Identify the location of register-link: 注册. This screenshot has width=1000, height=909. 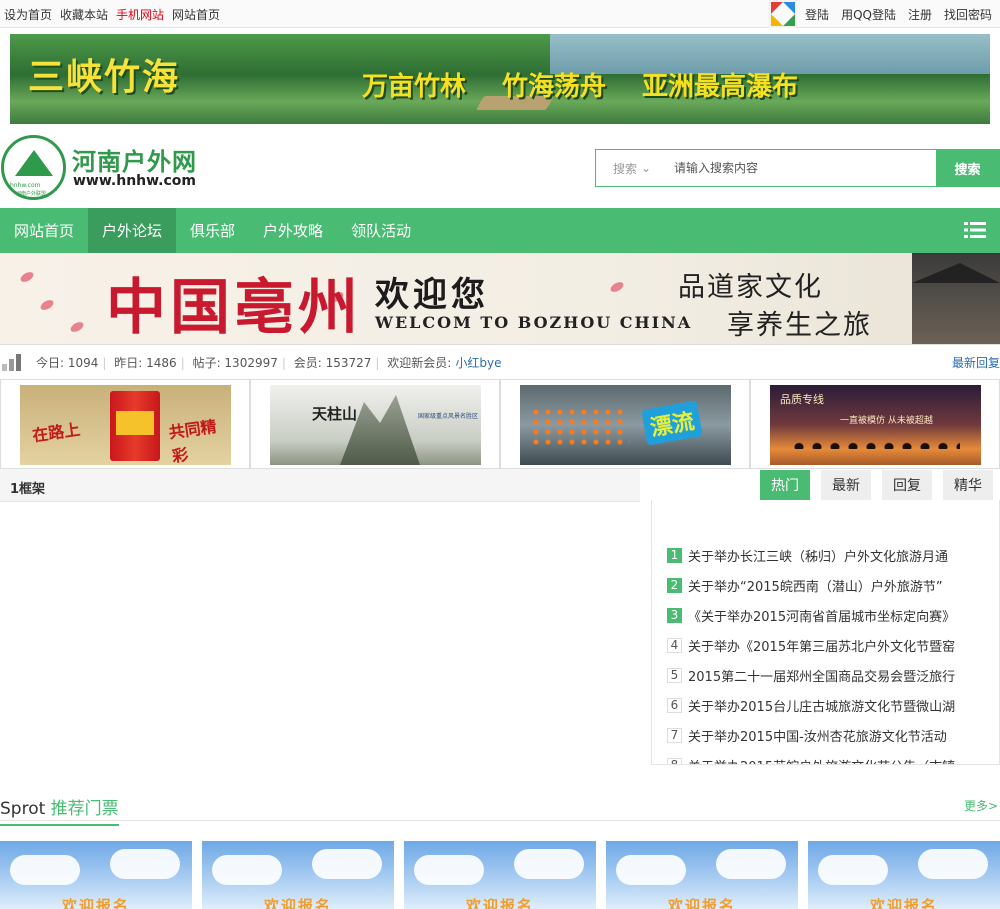
(920, 14).